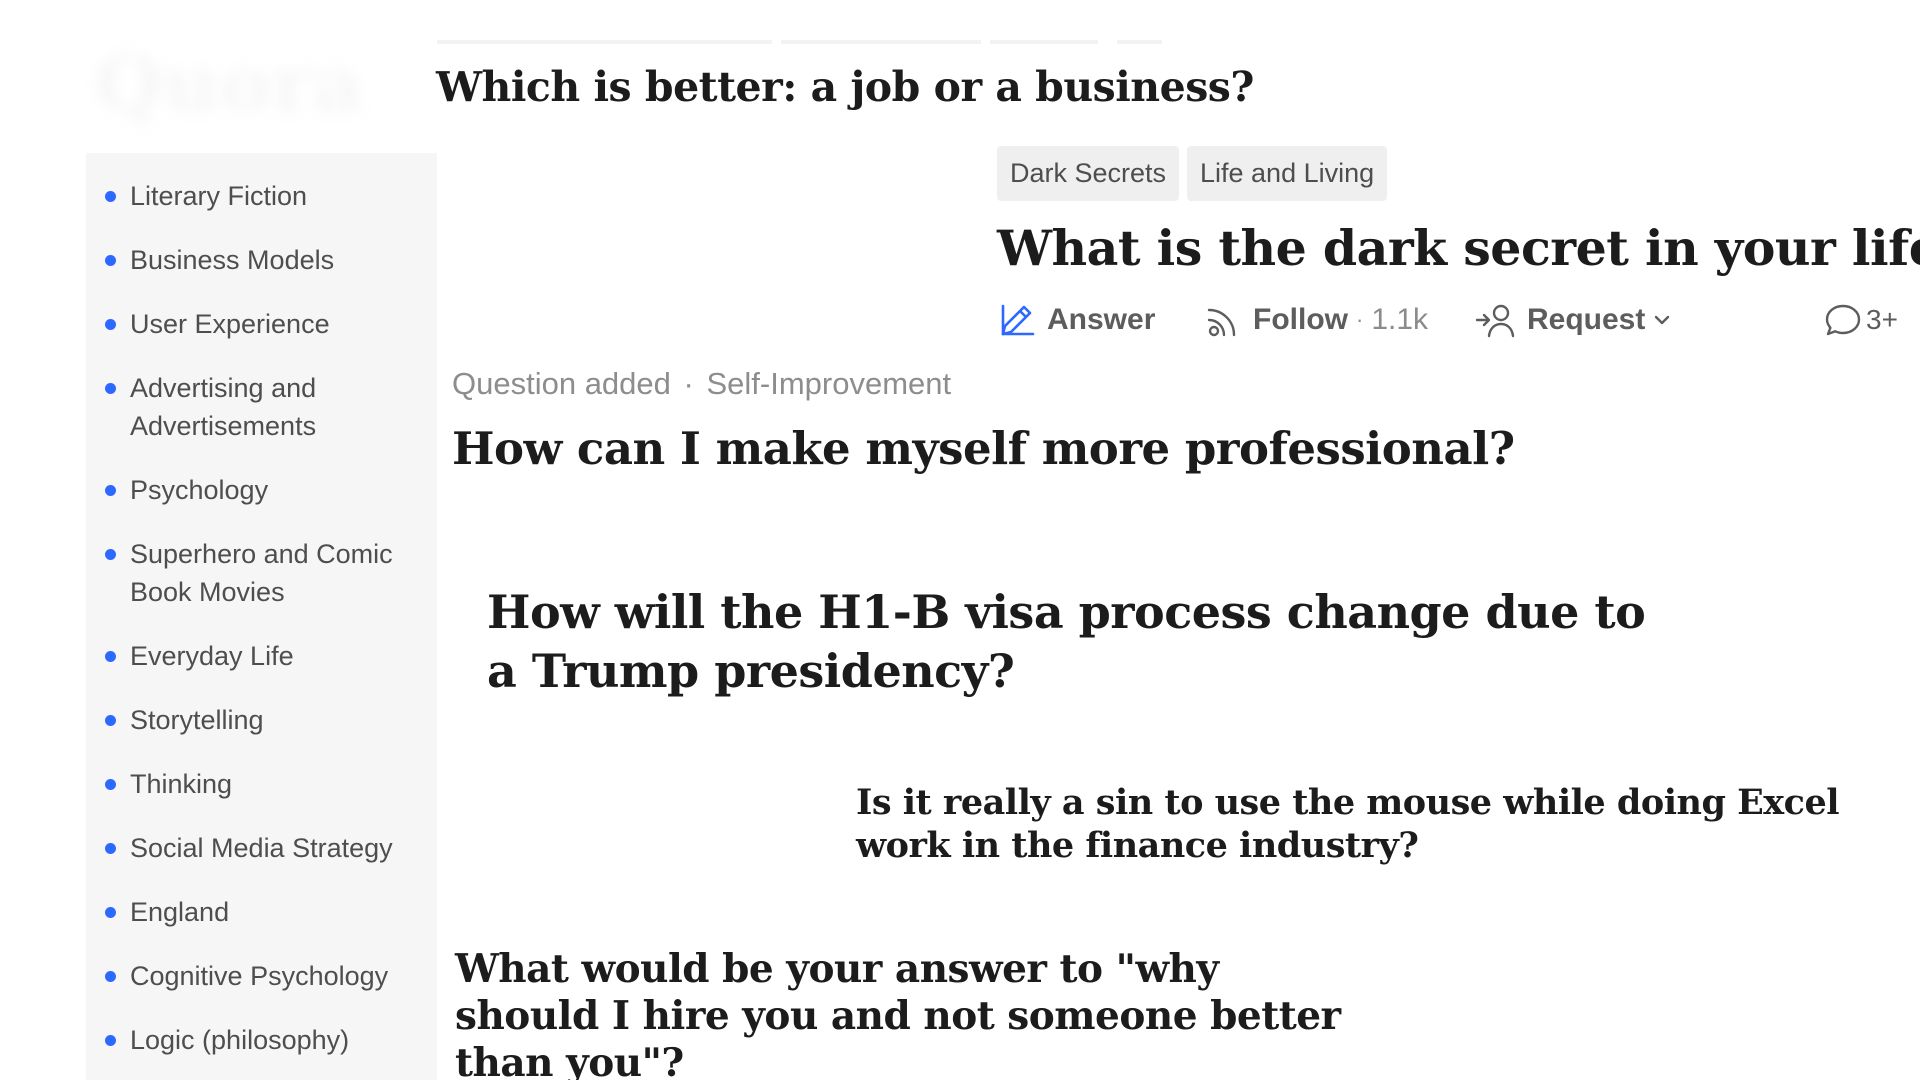 Image resolution: width=1920 pixels, height=1080 pixels. I want to click on sidebar-item-label: Logic (philosophy), so click(240, 1040).